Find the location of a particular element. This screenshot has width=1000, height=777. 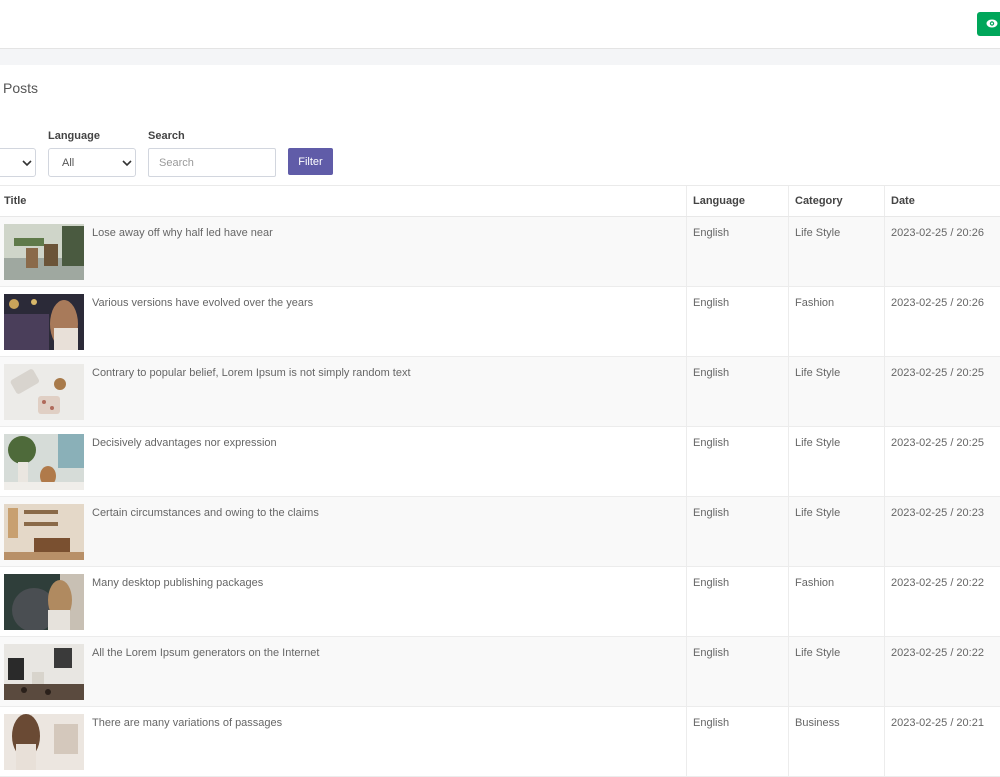

eye-icon is located at coordinates (992, 24).